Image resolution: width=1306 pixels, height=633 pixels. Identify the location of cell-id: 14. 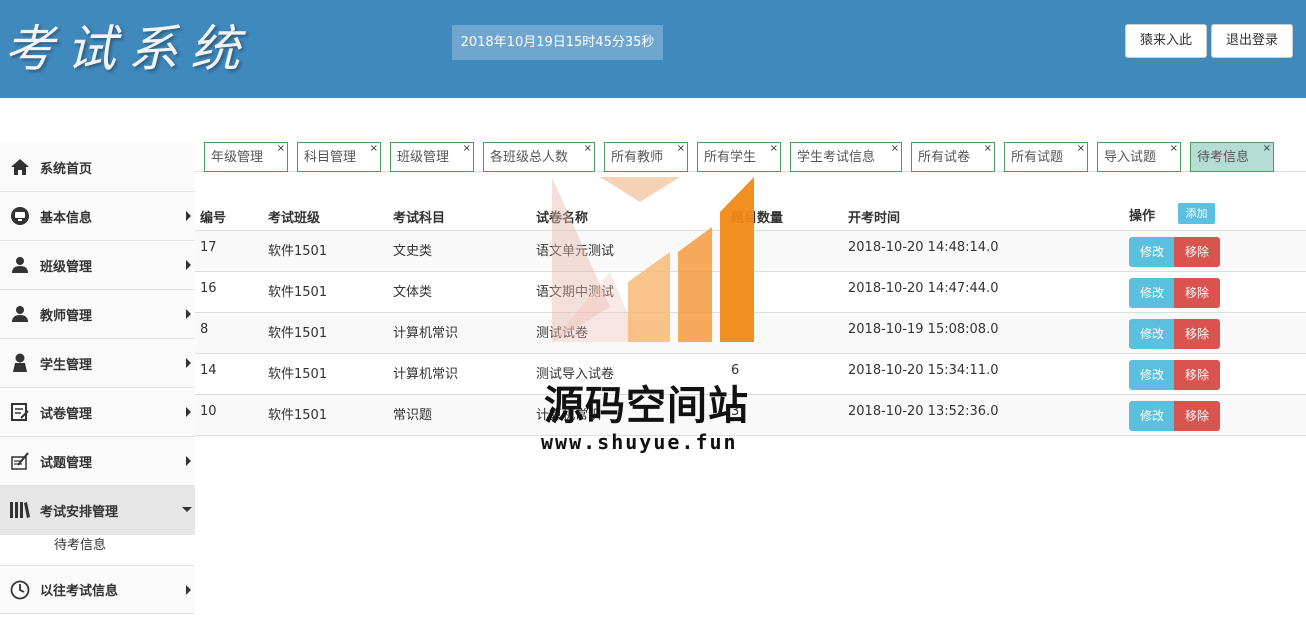
(208, 370).